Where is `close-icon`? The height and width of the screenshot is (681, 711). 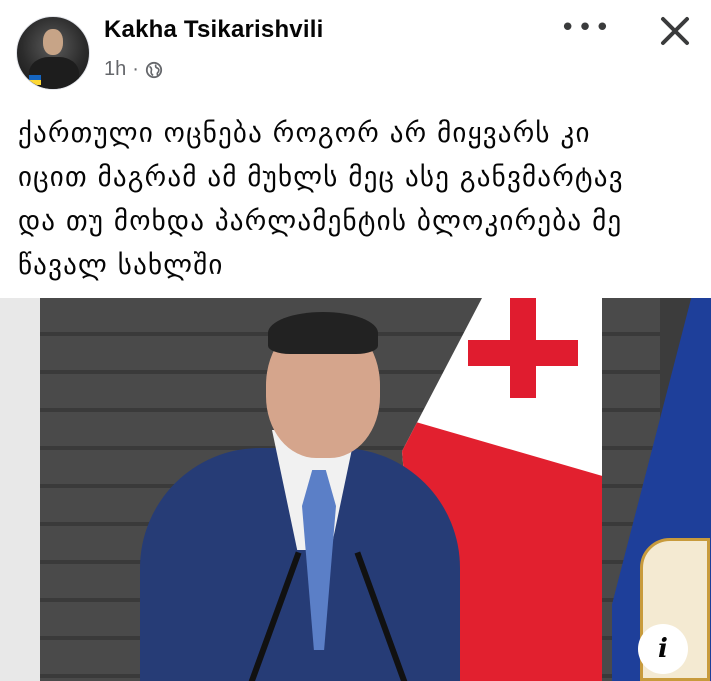 close-icon is located at coordinates (675, 31).